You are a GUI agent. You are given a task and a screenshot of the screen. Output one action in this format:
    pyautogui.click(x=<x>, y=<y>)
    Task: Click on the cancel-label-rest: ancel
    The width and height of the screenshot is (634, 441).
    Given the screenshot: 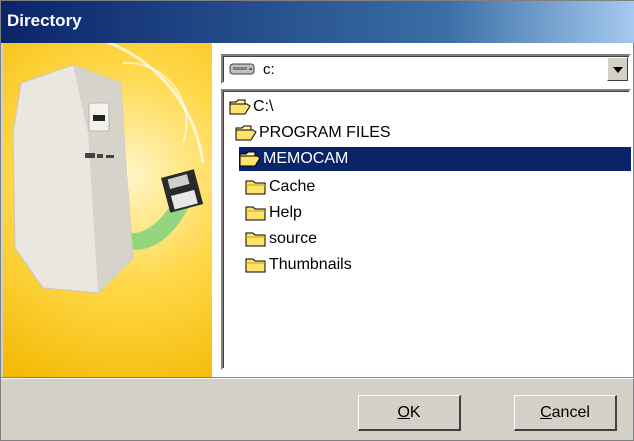 What is the action you would take?
    pyautogui.click(x=570, y=412)
    